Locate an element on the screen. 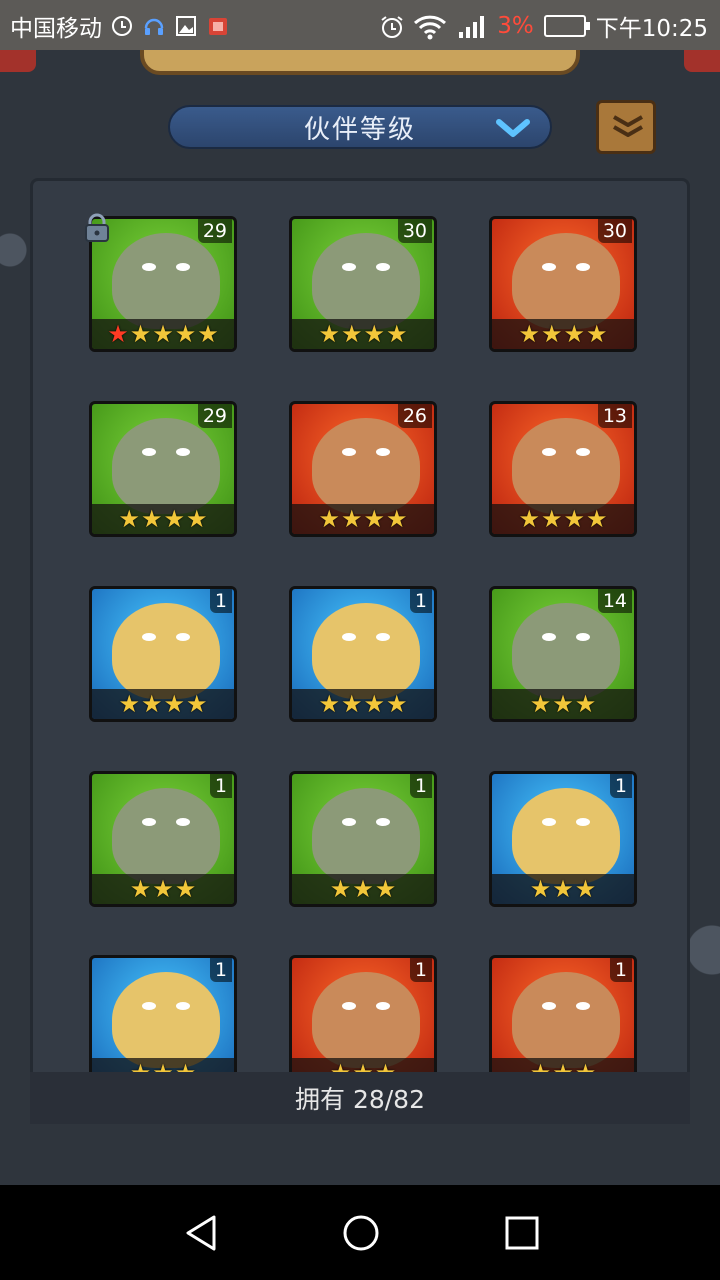 The height and width of the screenshot is (1280, 720). sort-dropdown: 伙伴等级 is located at coordinates (360, 127).